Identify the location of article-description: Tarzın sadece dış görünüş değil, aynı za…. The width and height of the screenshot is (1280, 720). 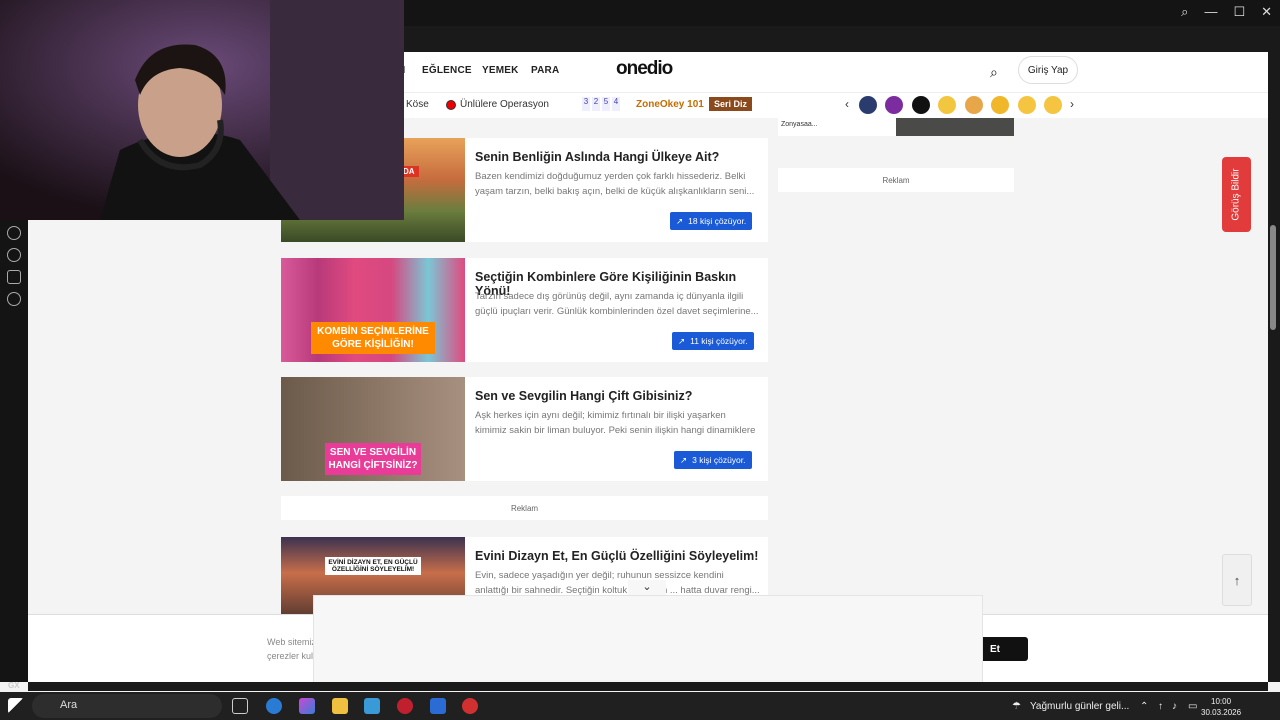
(617, 304).